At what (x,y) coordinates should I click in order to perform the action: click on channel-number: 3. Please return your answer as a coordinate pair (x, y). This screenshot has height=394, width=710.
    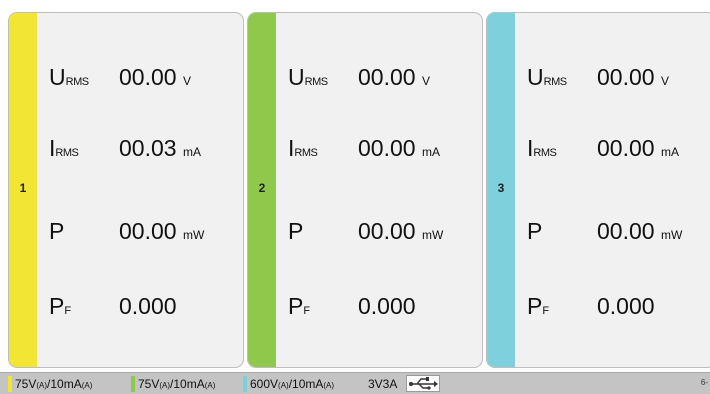
    Looking at the image, I should click on (501, 188).